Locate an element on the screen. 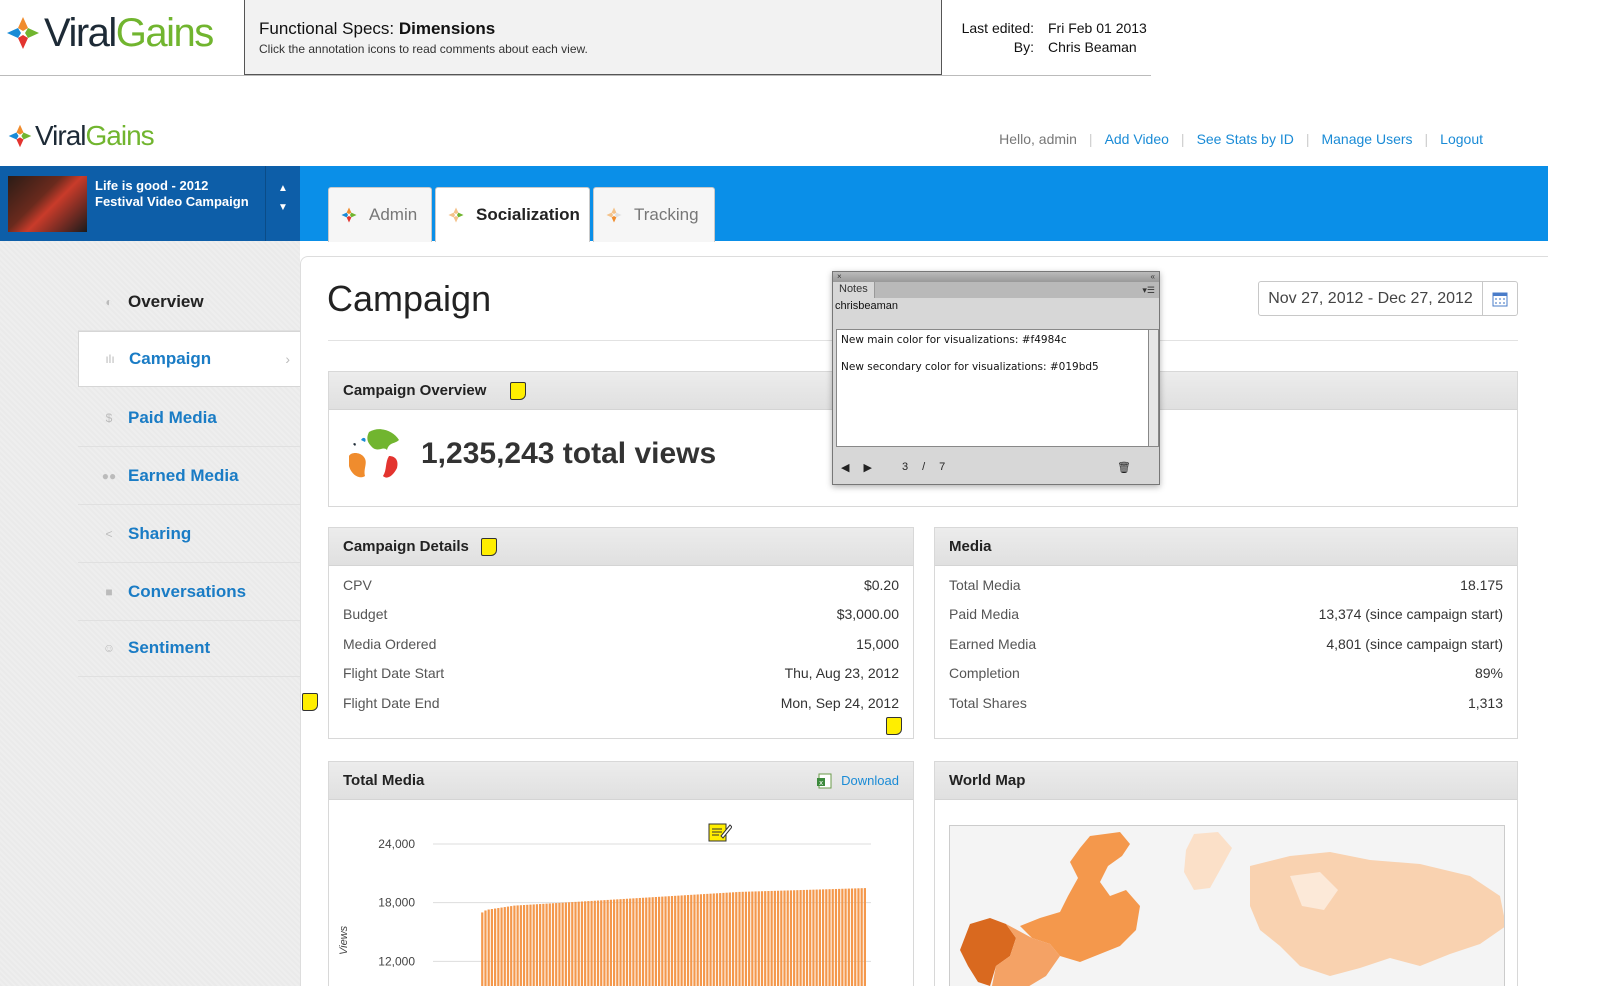 This screenshot has width=1600, height=986. arrow-up-icon: ▲ is located at coordinates (283, 188).